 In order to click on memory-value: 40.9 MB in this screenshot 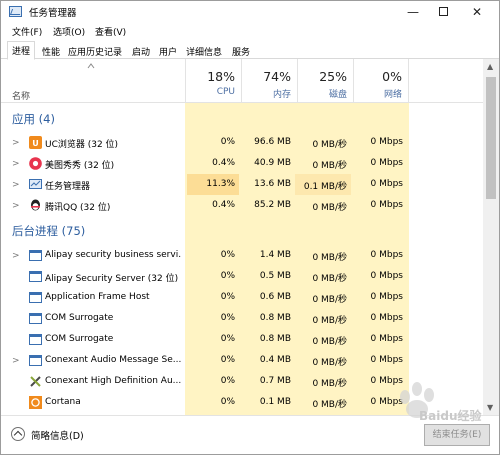, I will do `click(272, 163)`.